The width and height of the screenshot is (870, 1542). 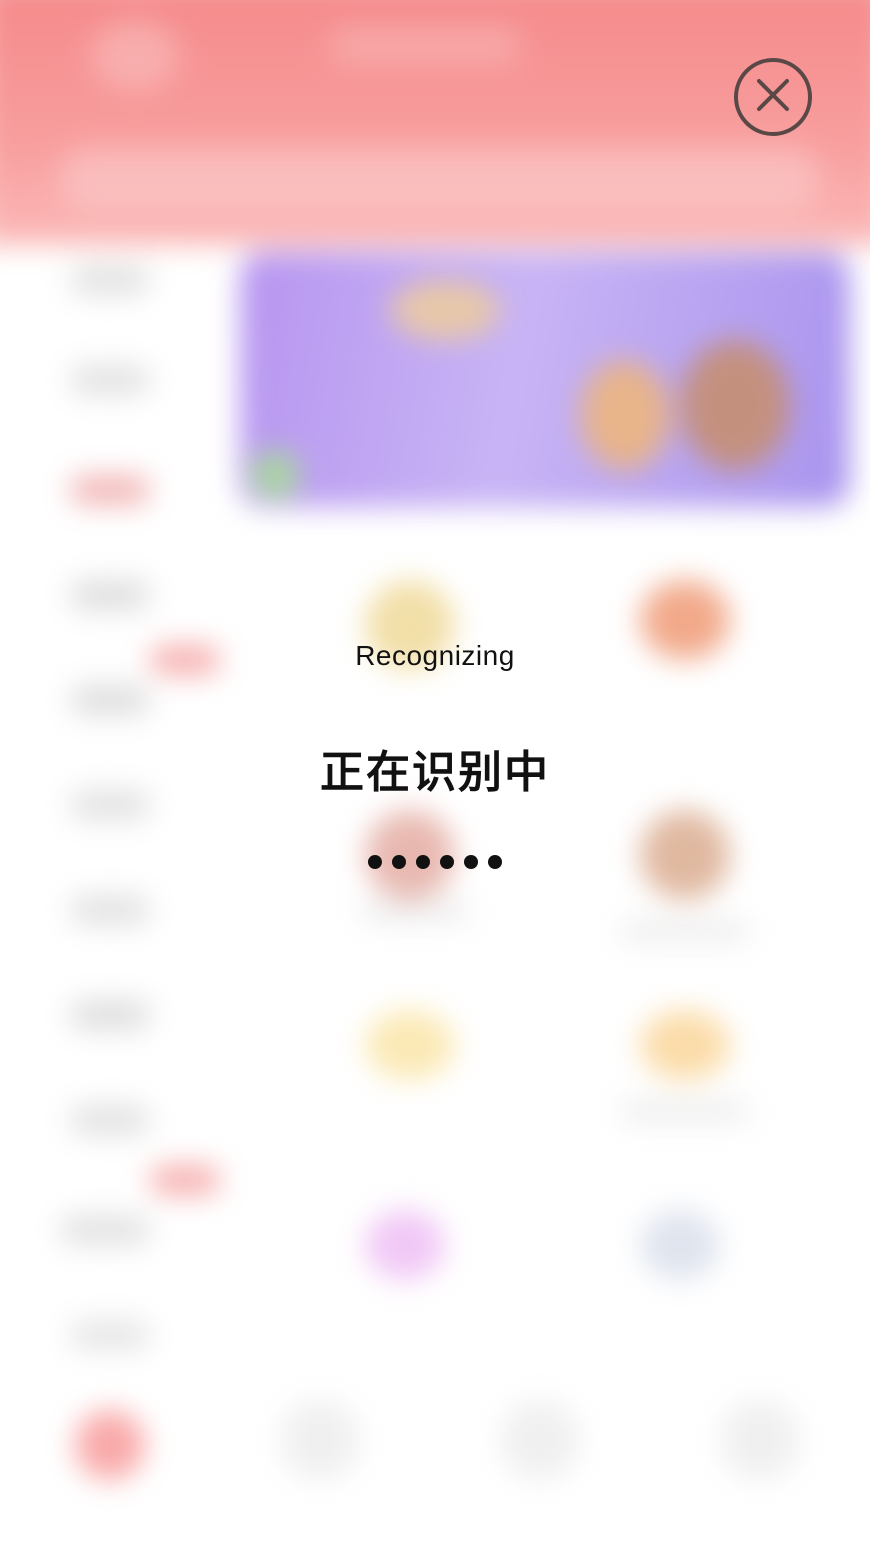 I want to click on close-icon, so click(x=773, y=97).